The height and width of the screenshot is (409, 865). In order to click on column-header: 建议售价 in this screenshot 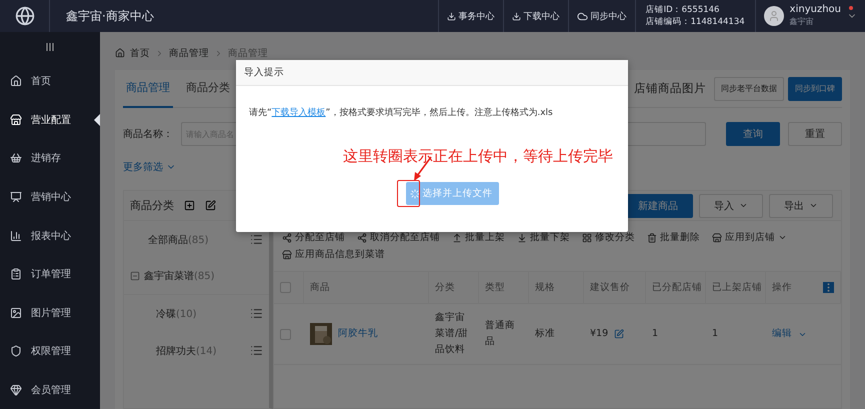, I will do `click(615, 288)`.